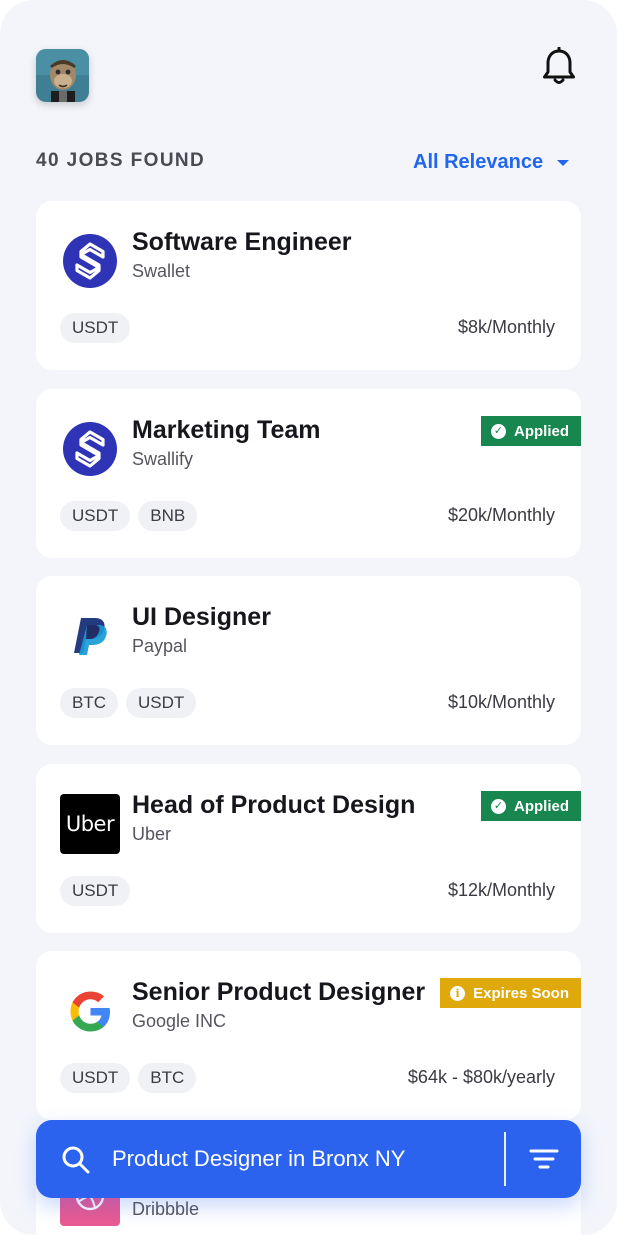  I want to click on company-name: Uber, so click(152, 834).